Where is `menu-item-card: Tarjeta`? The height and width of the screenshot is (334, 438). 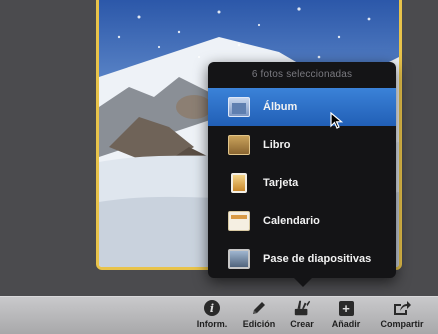
menu-item-card: Tarjeta is located at coordinates (302, 183).